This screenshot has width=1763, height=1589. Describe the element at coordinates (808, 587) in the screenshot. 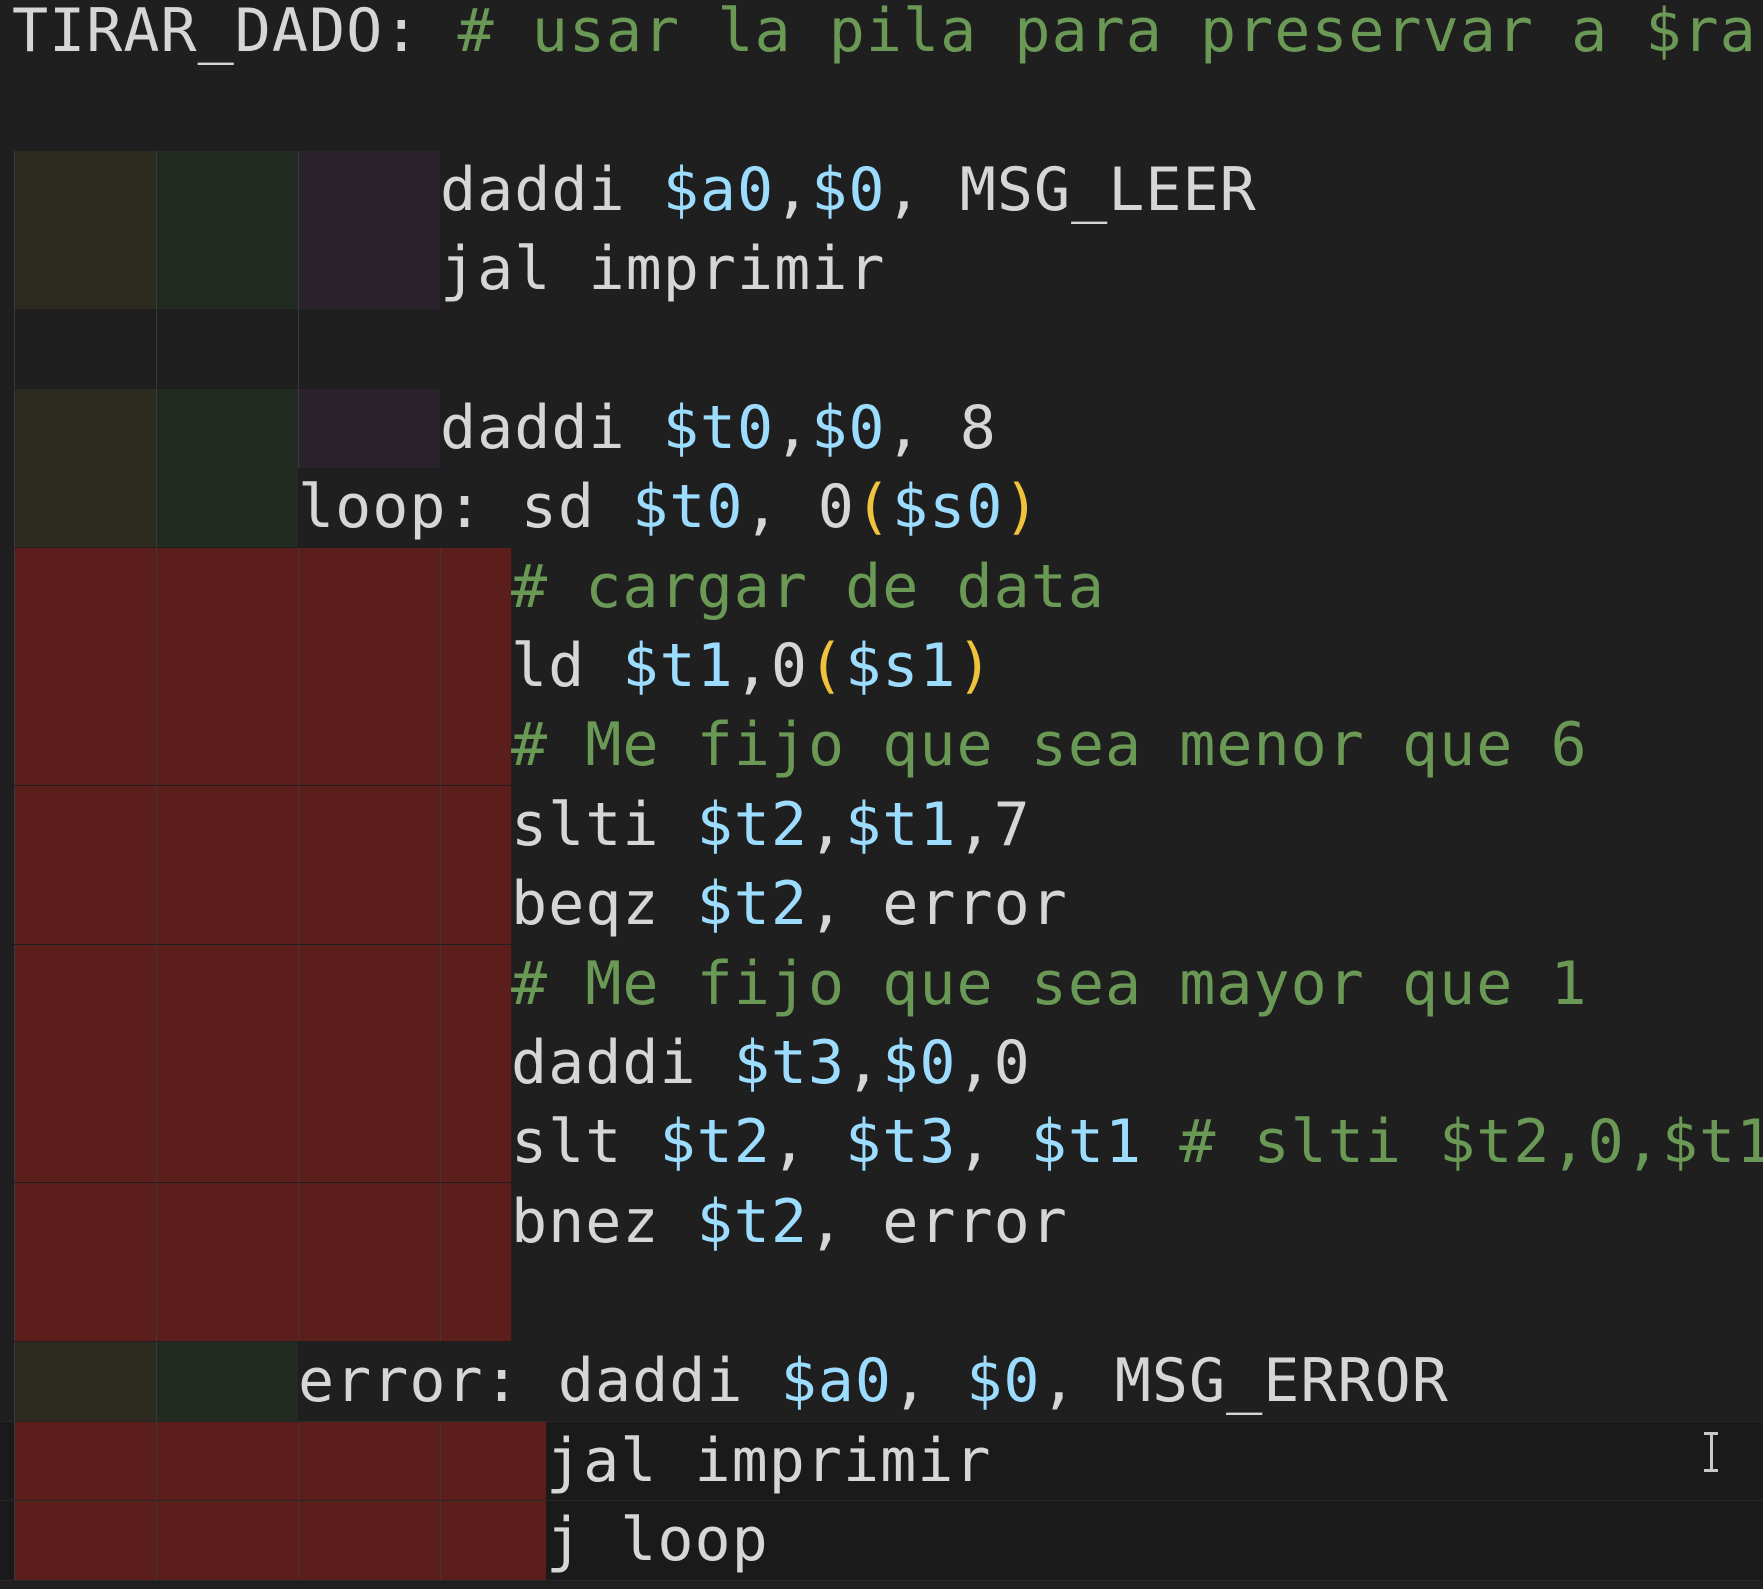

I see `code-text: # cargar de data` at that location.